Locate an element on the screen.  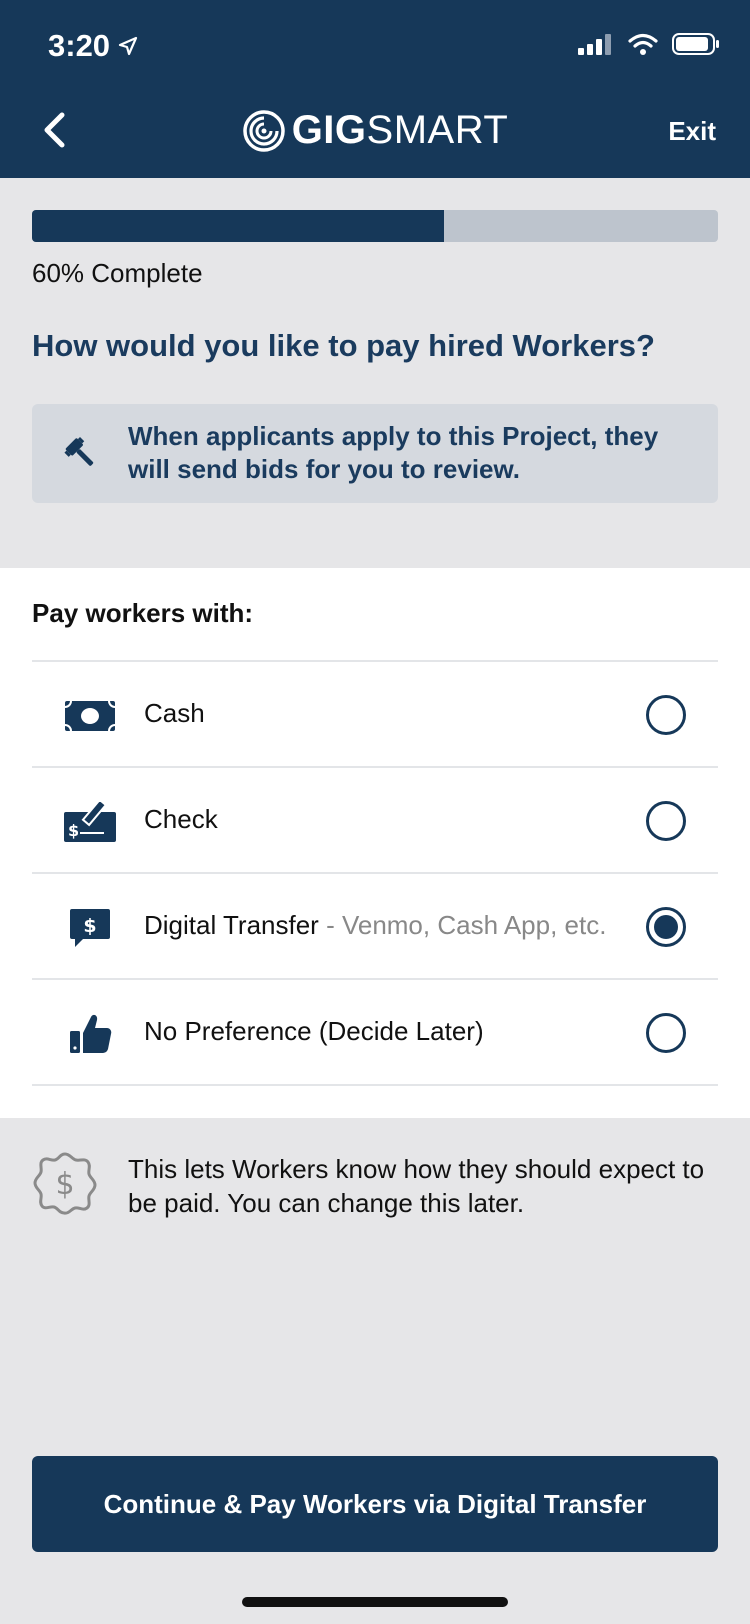
option-label-no-preference: No Preference (Decide Later) is located at coordinates (314, 1031).